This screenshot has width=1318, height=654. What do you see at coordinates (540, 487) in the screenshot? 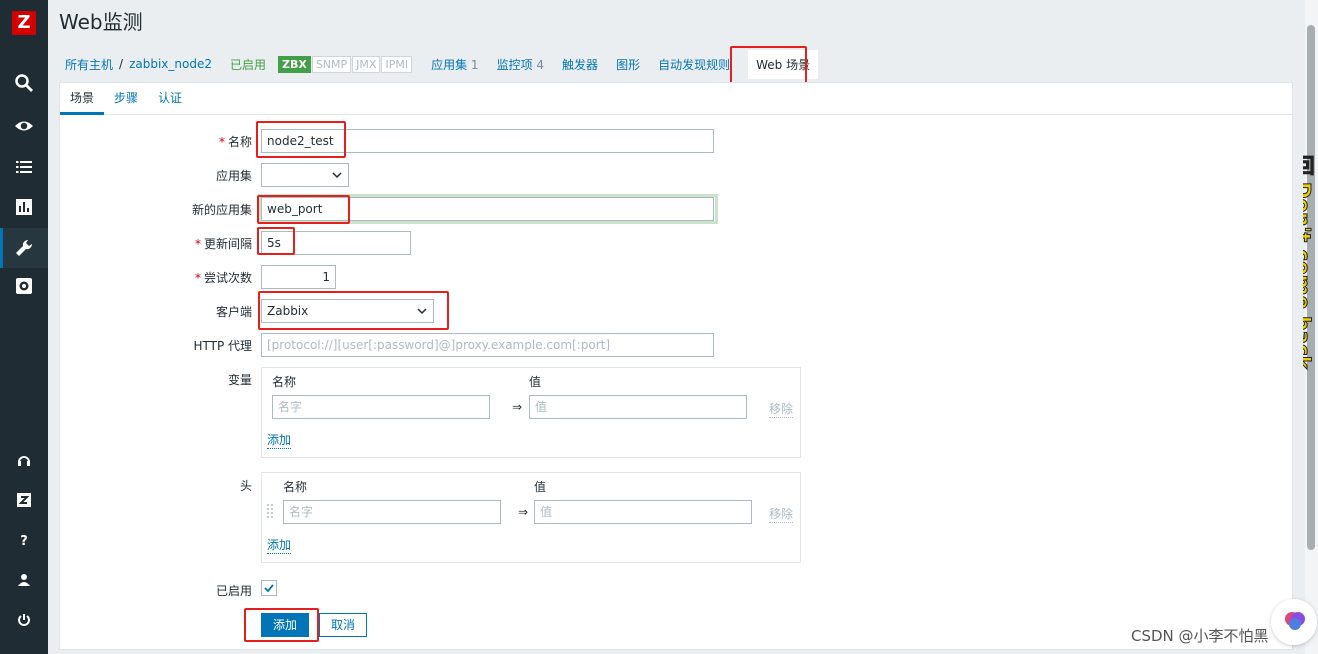
I see `headers-col-value: 值` at bounding box center [540, 487].